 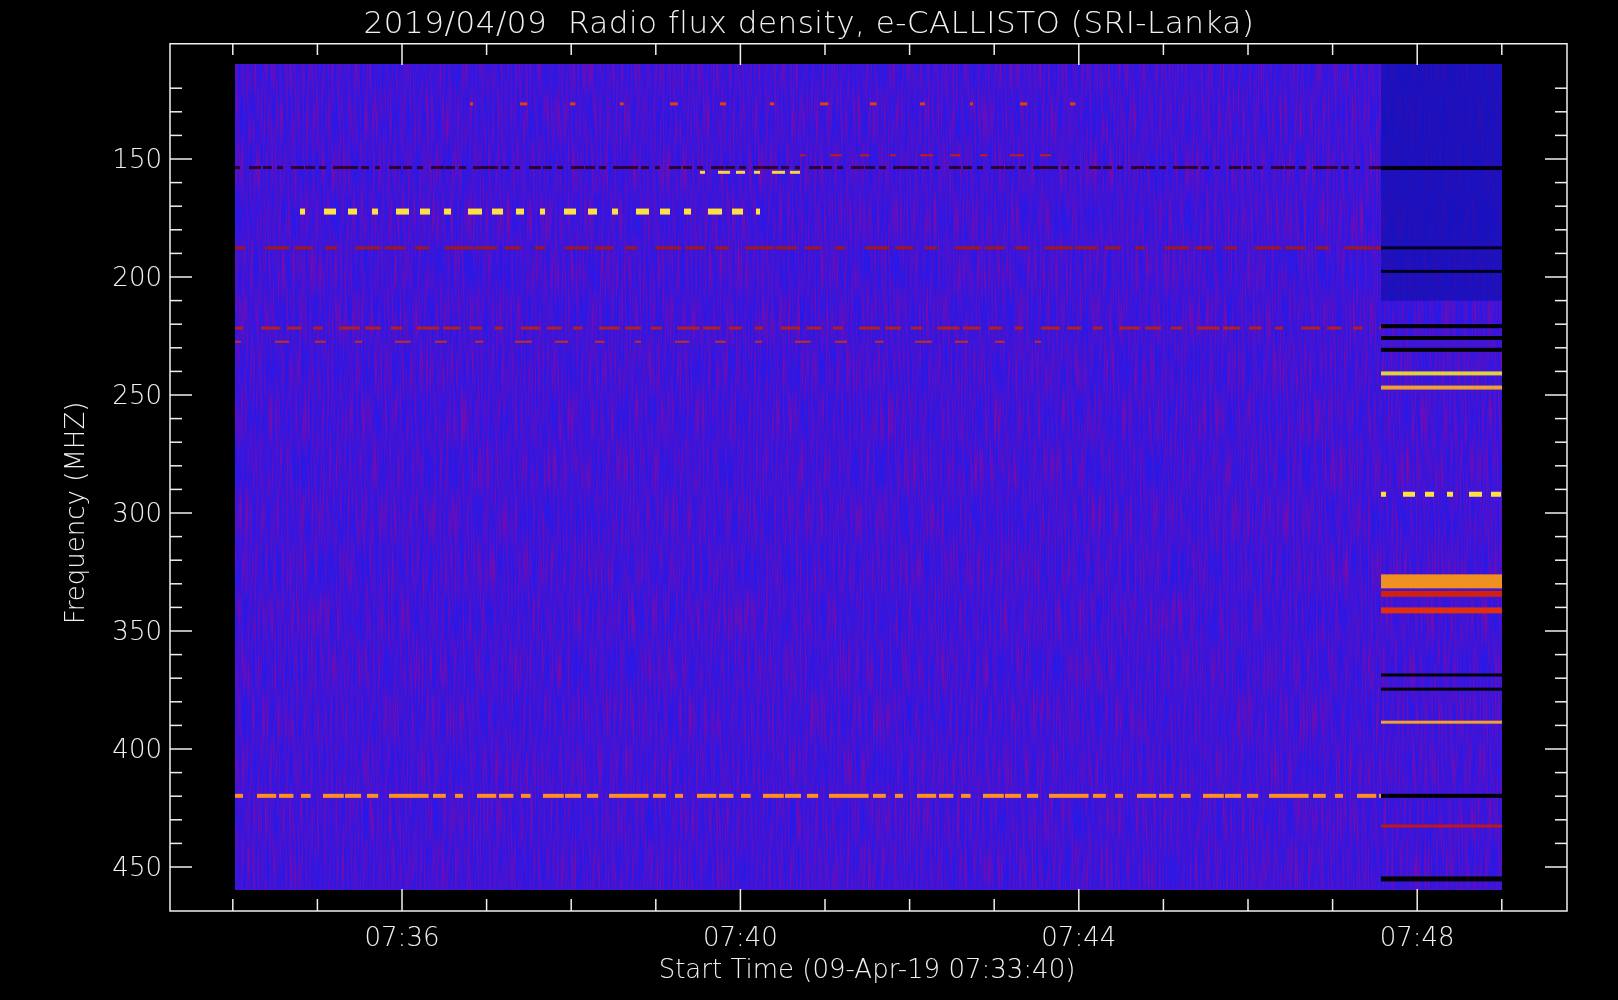 I want to click on axis-tick-label: 300, so click(x=137, y=513).